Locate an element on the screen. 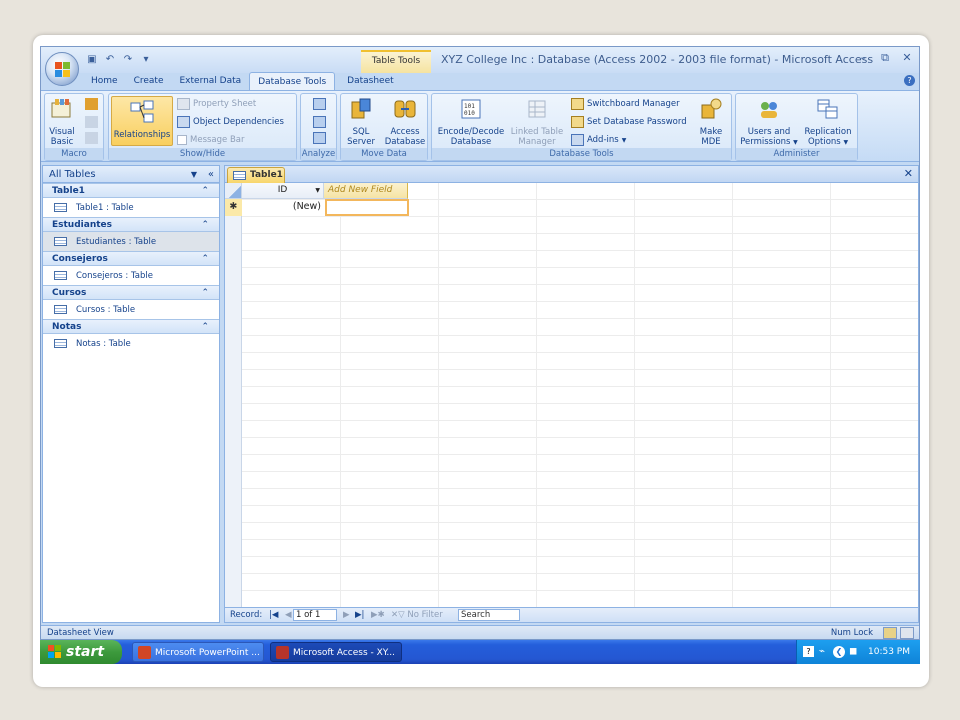 The image size is (960, 720). nav-item-table1: Table1 : Table is located at coordinates (131, 207).